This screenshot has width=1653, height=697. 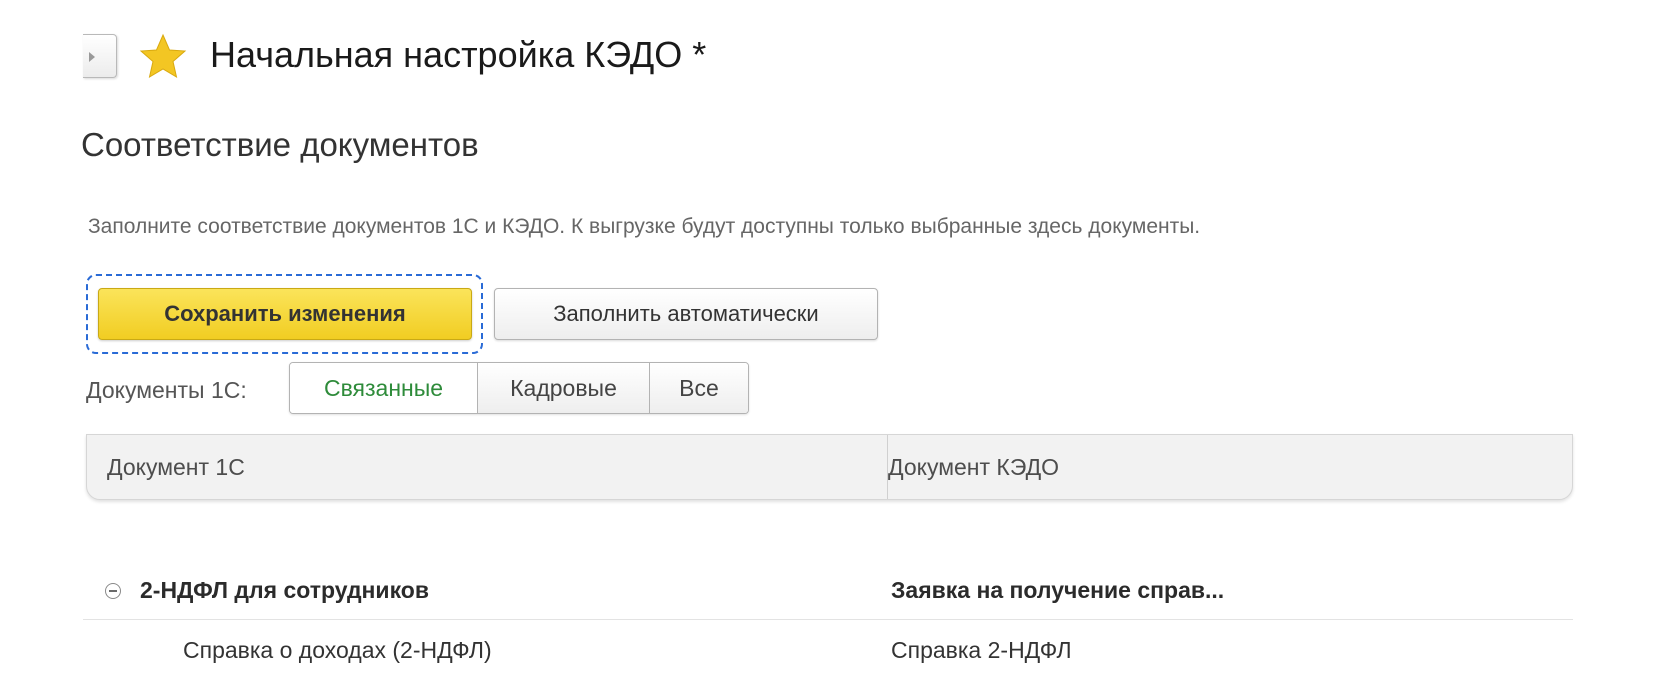 I want to click on document-filter: Связанные Кадровые Все, so click(x=519, y=388).